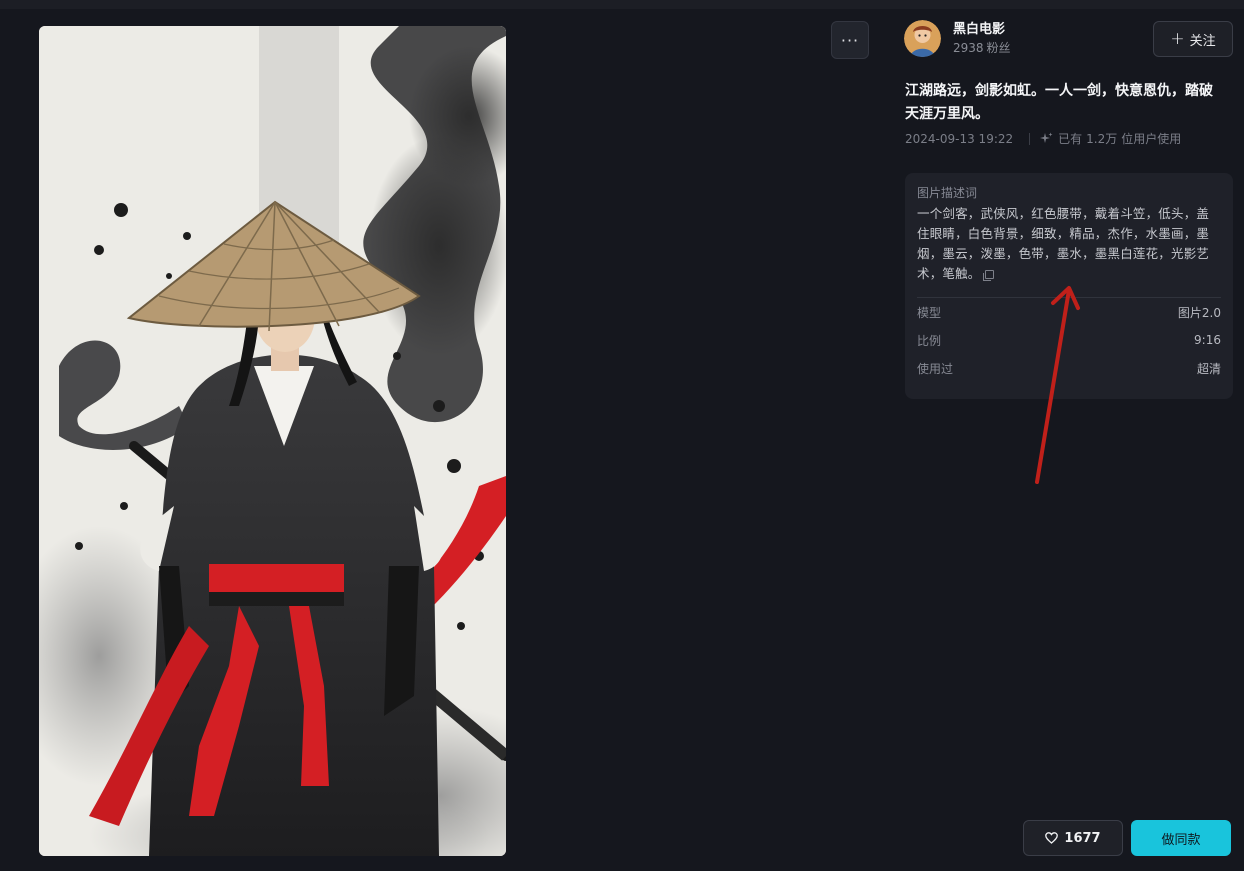 This screenshot has width=1244, height=871. I want to click on param-row-model: 模型 图片2.0, so click(1069, 312).